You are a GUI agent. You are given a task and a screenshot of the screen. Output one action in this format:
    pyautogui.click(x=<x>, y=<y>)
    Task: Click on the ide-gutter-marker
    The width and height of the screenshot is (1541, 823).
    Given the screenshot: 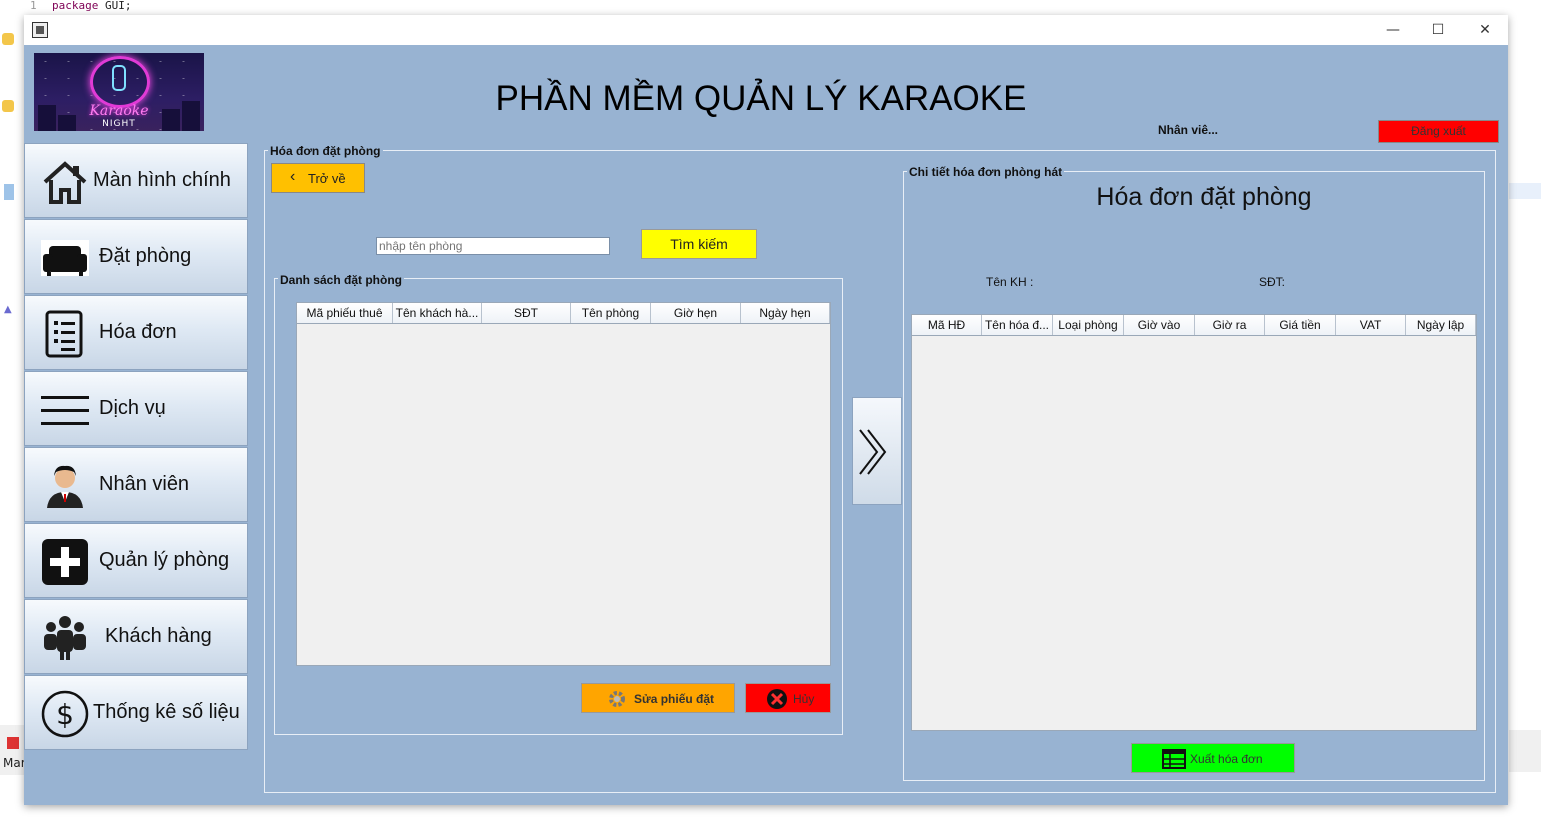 What is the action you would take?
    pyautogui.click(x=9, y=192)
    